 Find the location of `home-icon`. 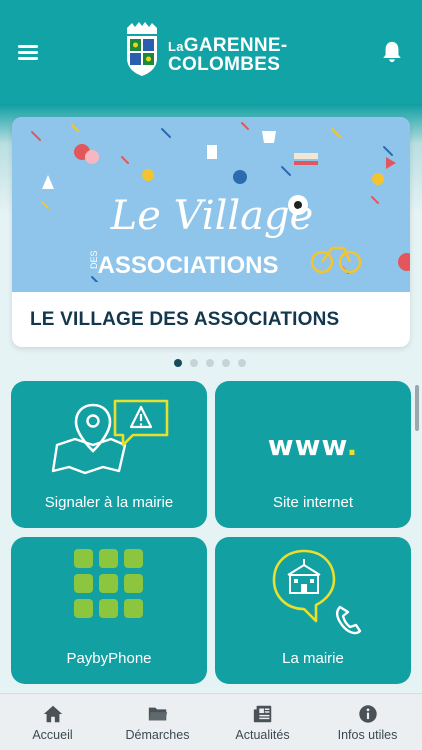

home-icon is located at coordinates (53, 714).